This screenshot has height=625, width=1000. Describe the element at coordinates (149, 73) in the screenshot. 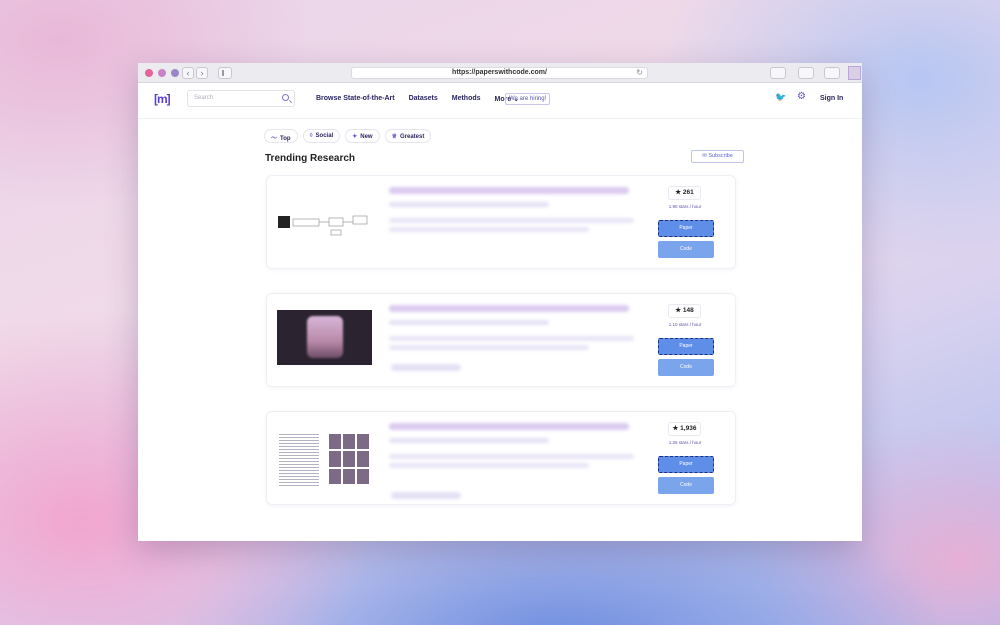

I see `close-window-button` at that location.